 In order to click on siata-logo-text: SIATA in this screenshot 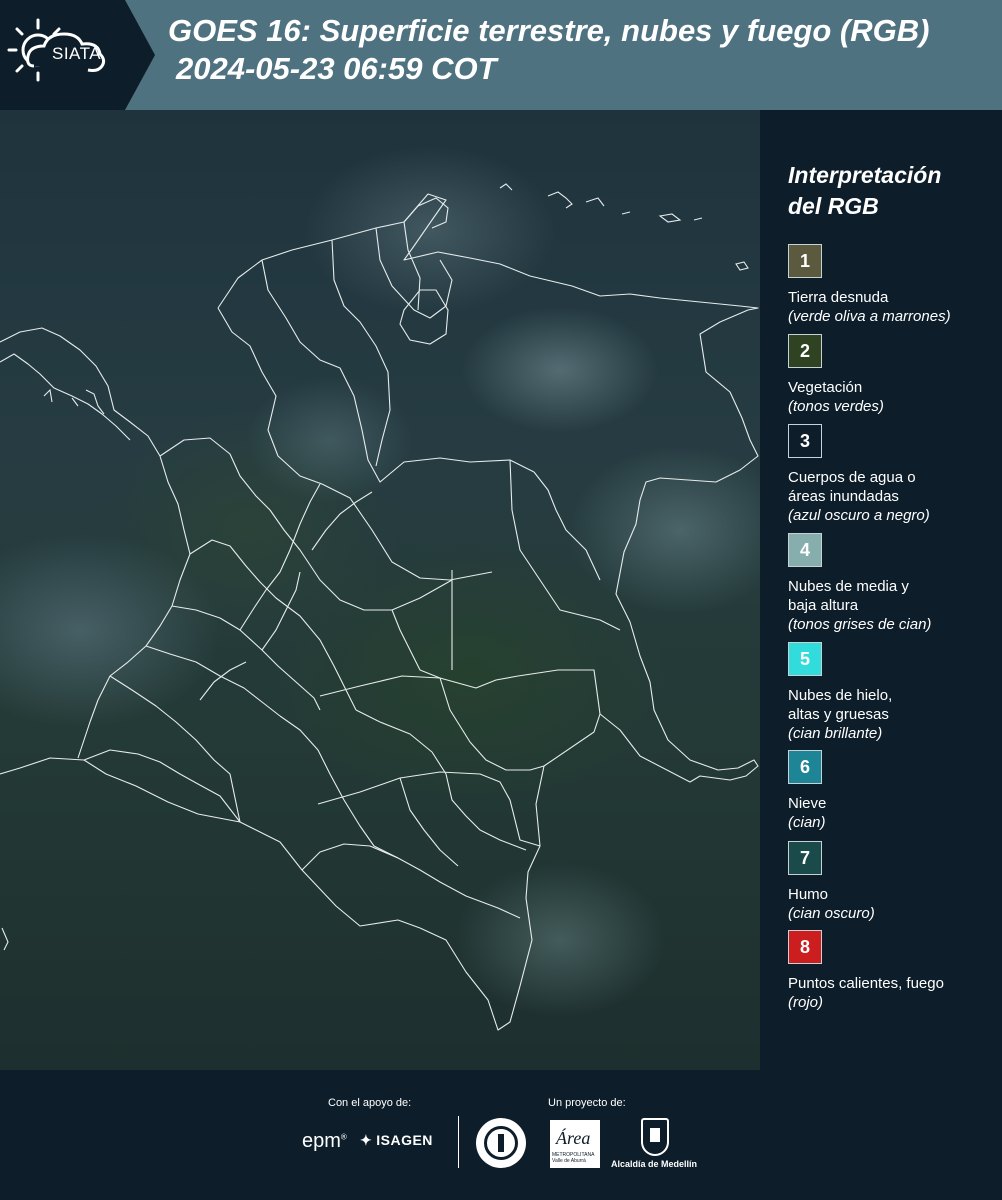, I will do `click(77, 53)`.